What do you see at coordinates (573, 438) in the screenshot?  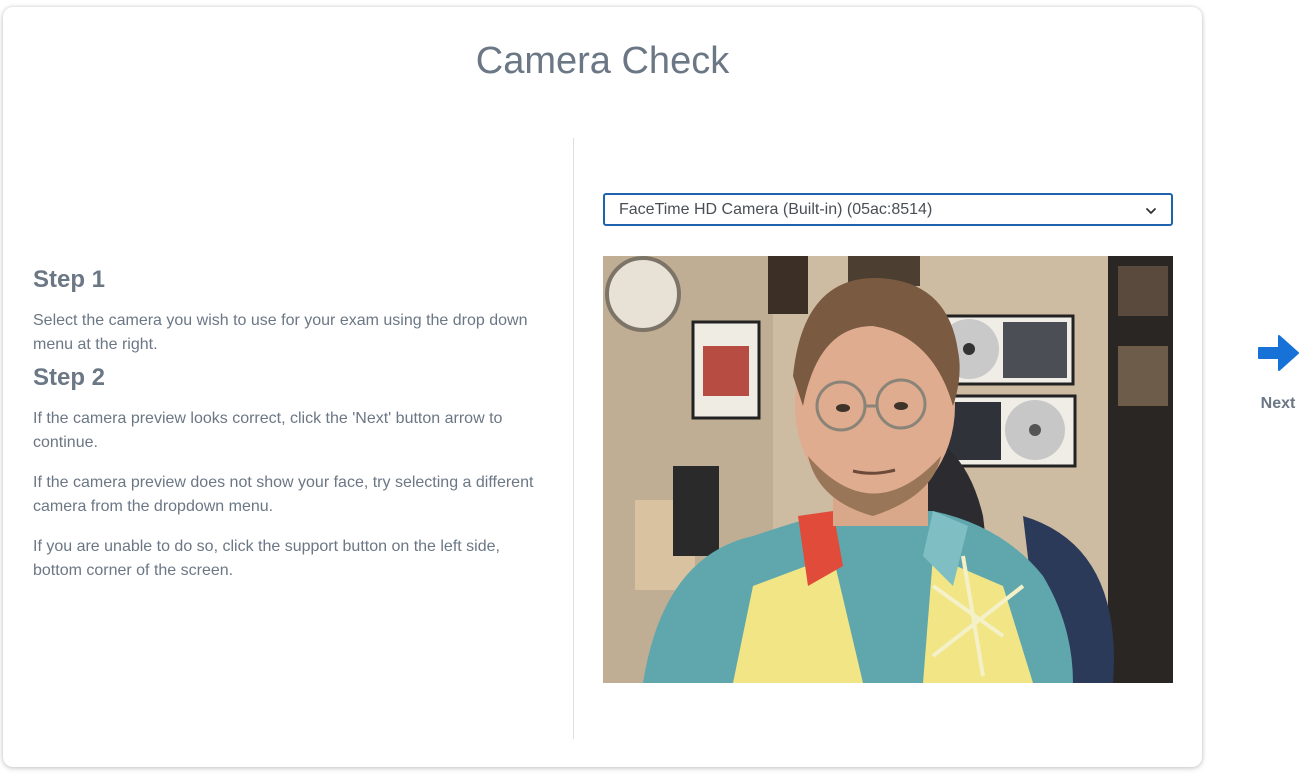 I see `column-divider` at bounding box center [573, 438].